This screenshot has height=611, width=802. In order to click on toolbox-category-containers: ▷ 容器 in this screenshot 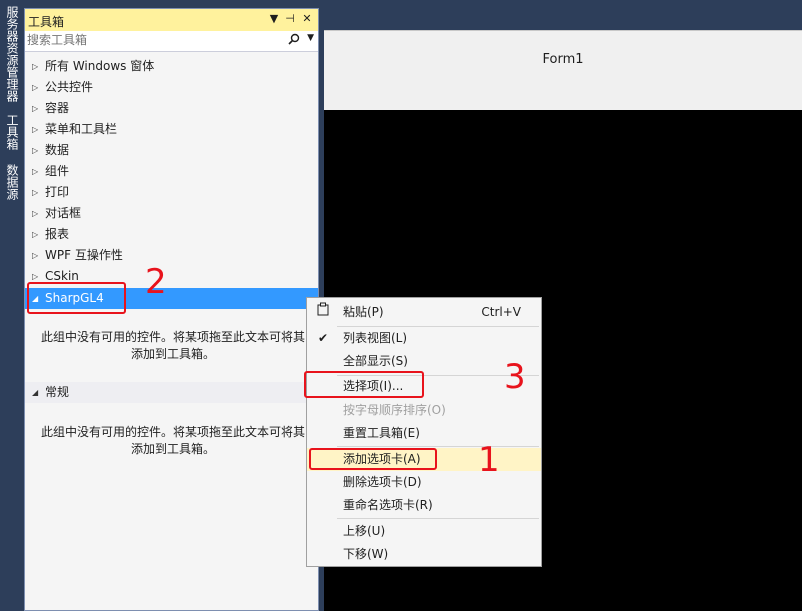, I will do `click(171, 108)`.